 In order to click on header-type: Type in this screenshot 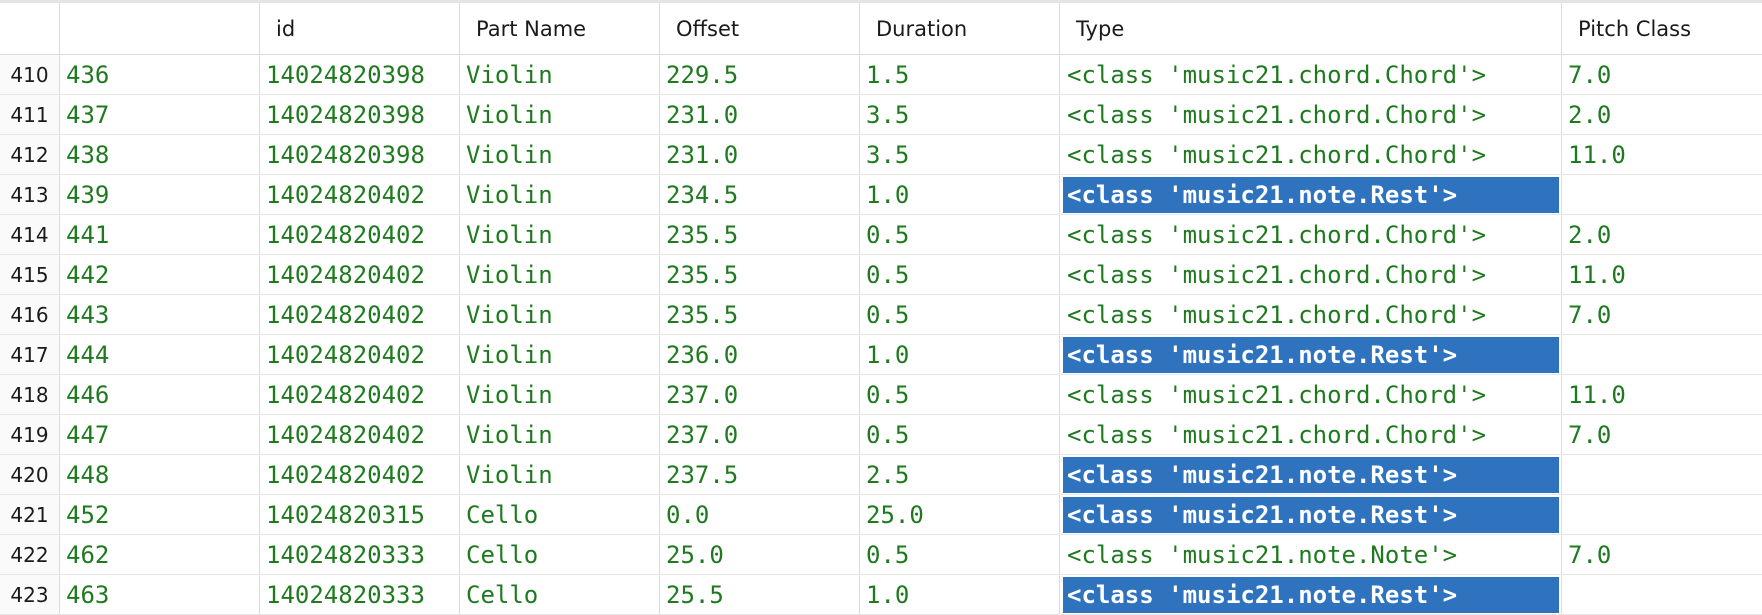, I will do `click(1311, 28)`.